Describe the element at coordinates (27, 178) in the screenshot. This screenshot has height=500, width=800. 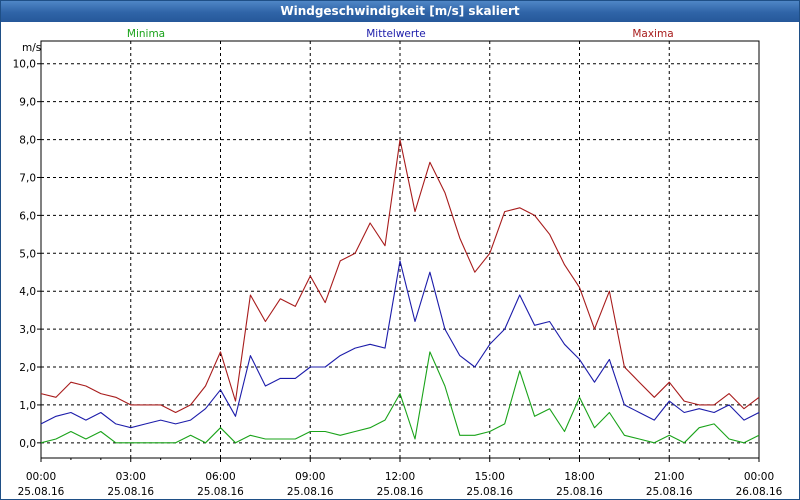
I see `y-tick-label: 7,0` at that location.